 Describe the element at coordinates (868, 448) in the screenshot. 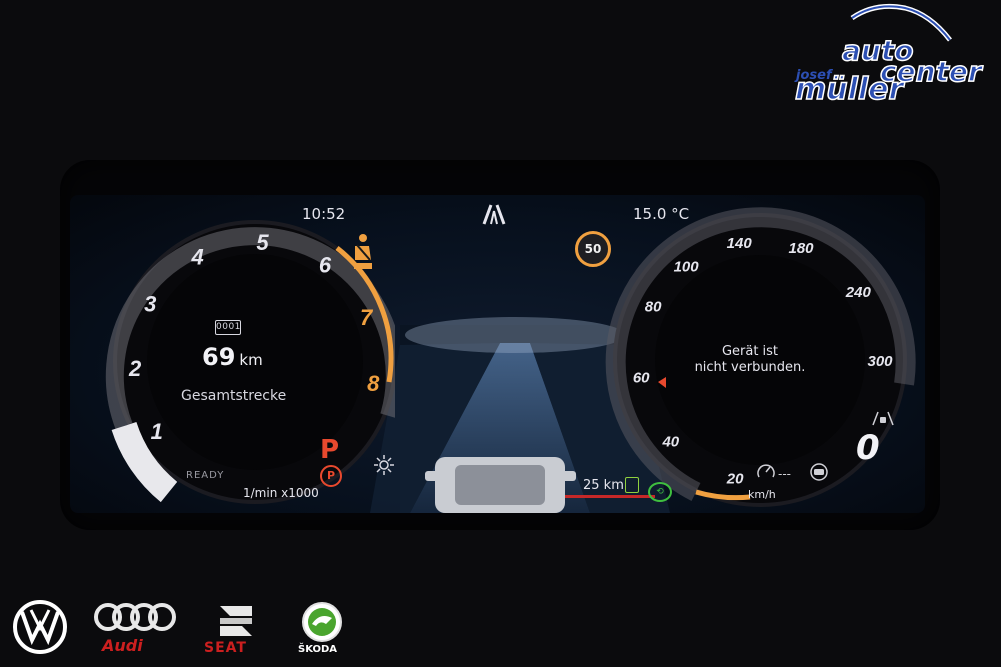

I see `drive-mode-indicator: 0` at that location.